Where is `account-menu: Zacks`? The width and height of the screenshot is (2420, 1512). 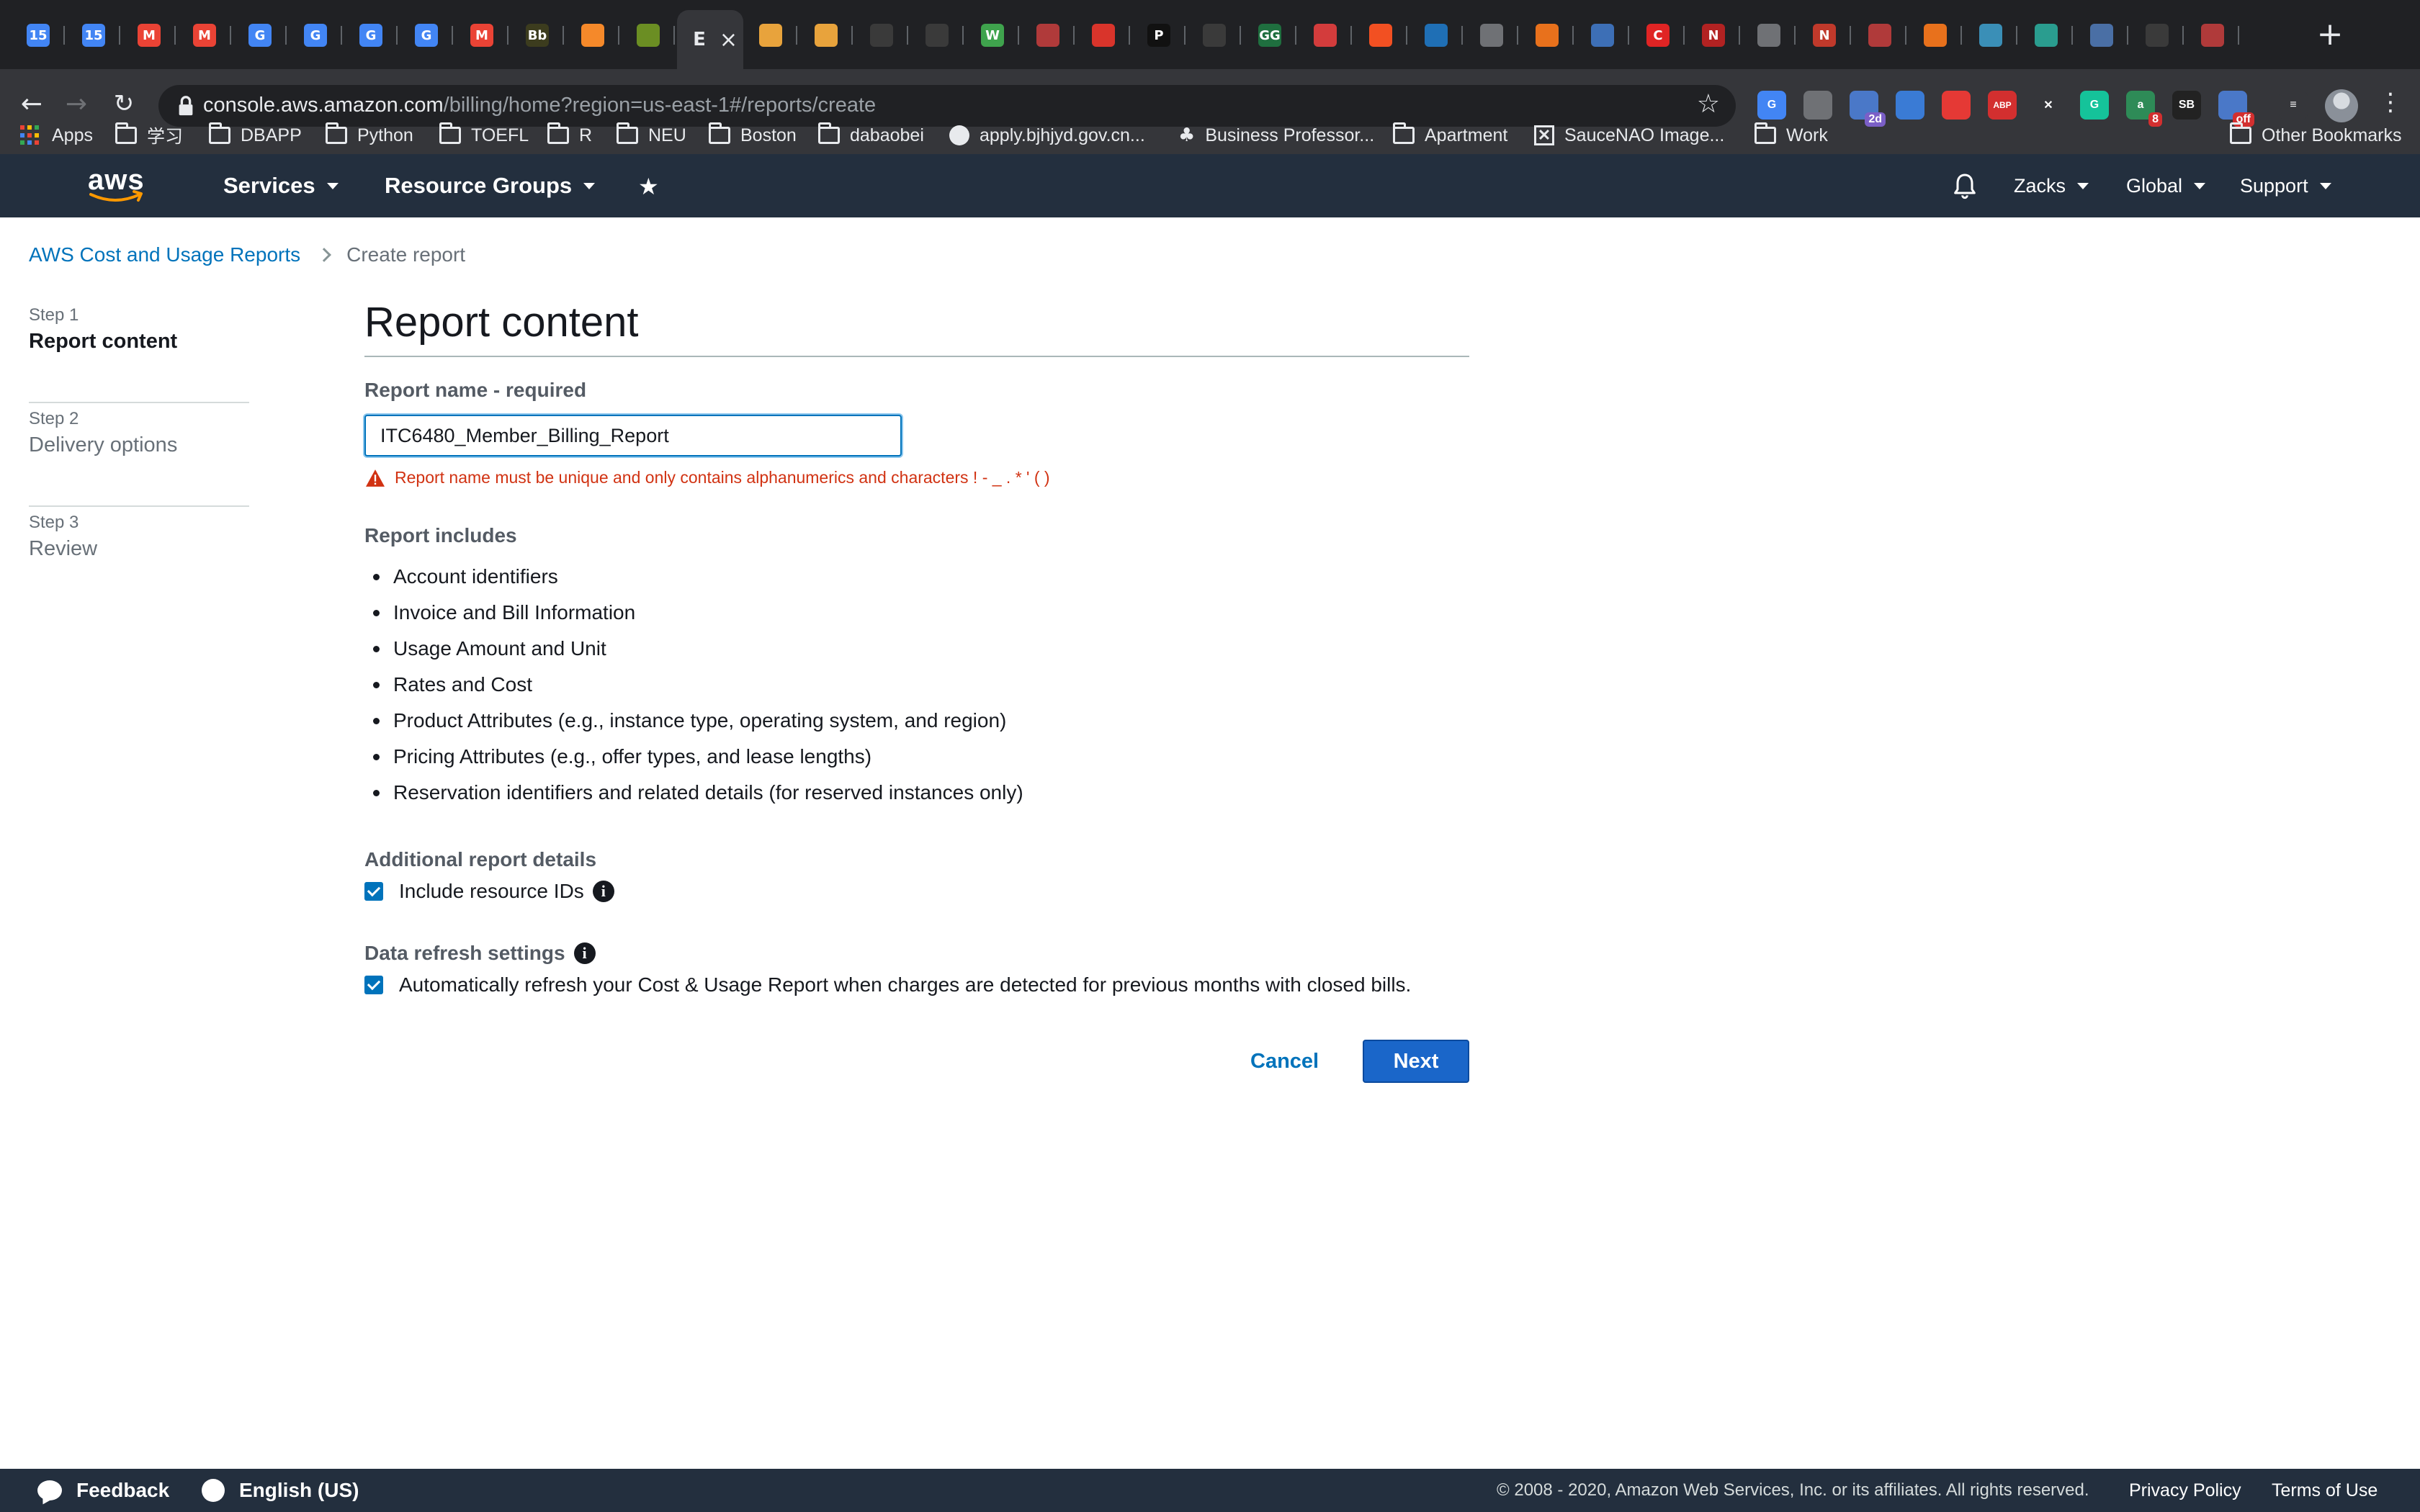 account-menu: Zacks is located at coordinates (2051, 185).